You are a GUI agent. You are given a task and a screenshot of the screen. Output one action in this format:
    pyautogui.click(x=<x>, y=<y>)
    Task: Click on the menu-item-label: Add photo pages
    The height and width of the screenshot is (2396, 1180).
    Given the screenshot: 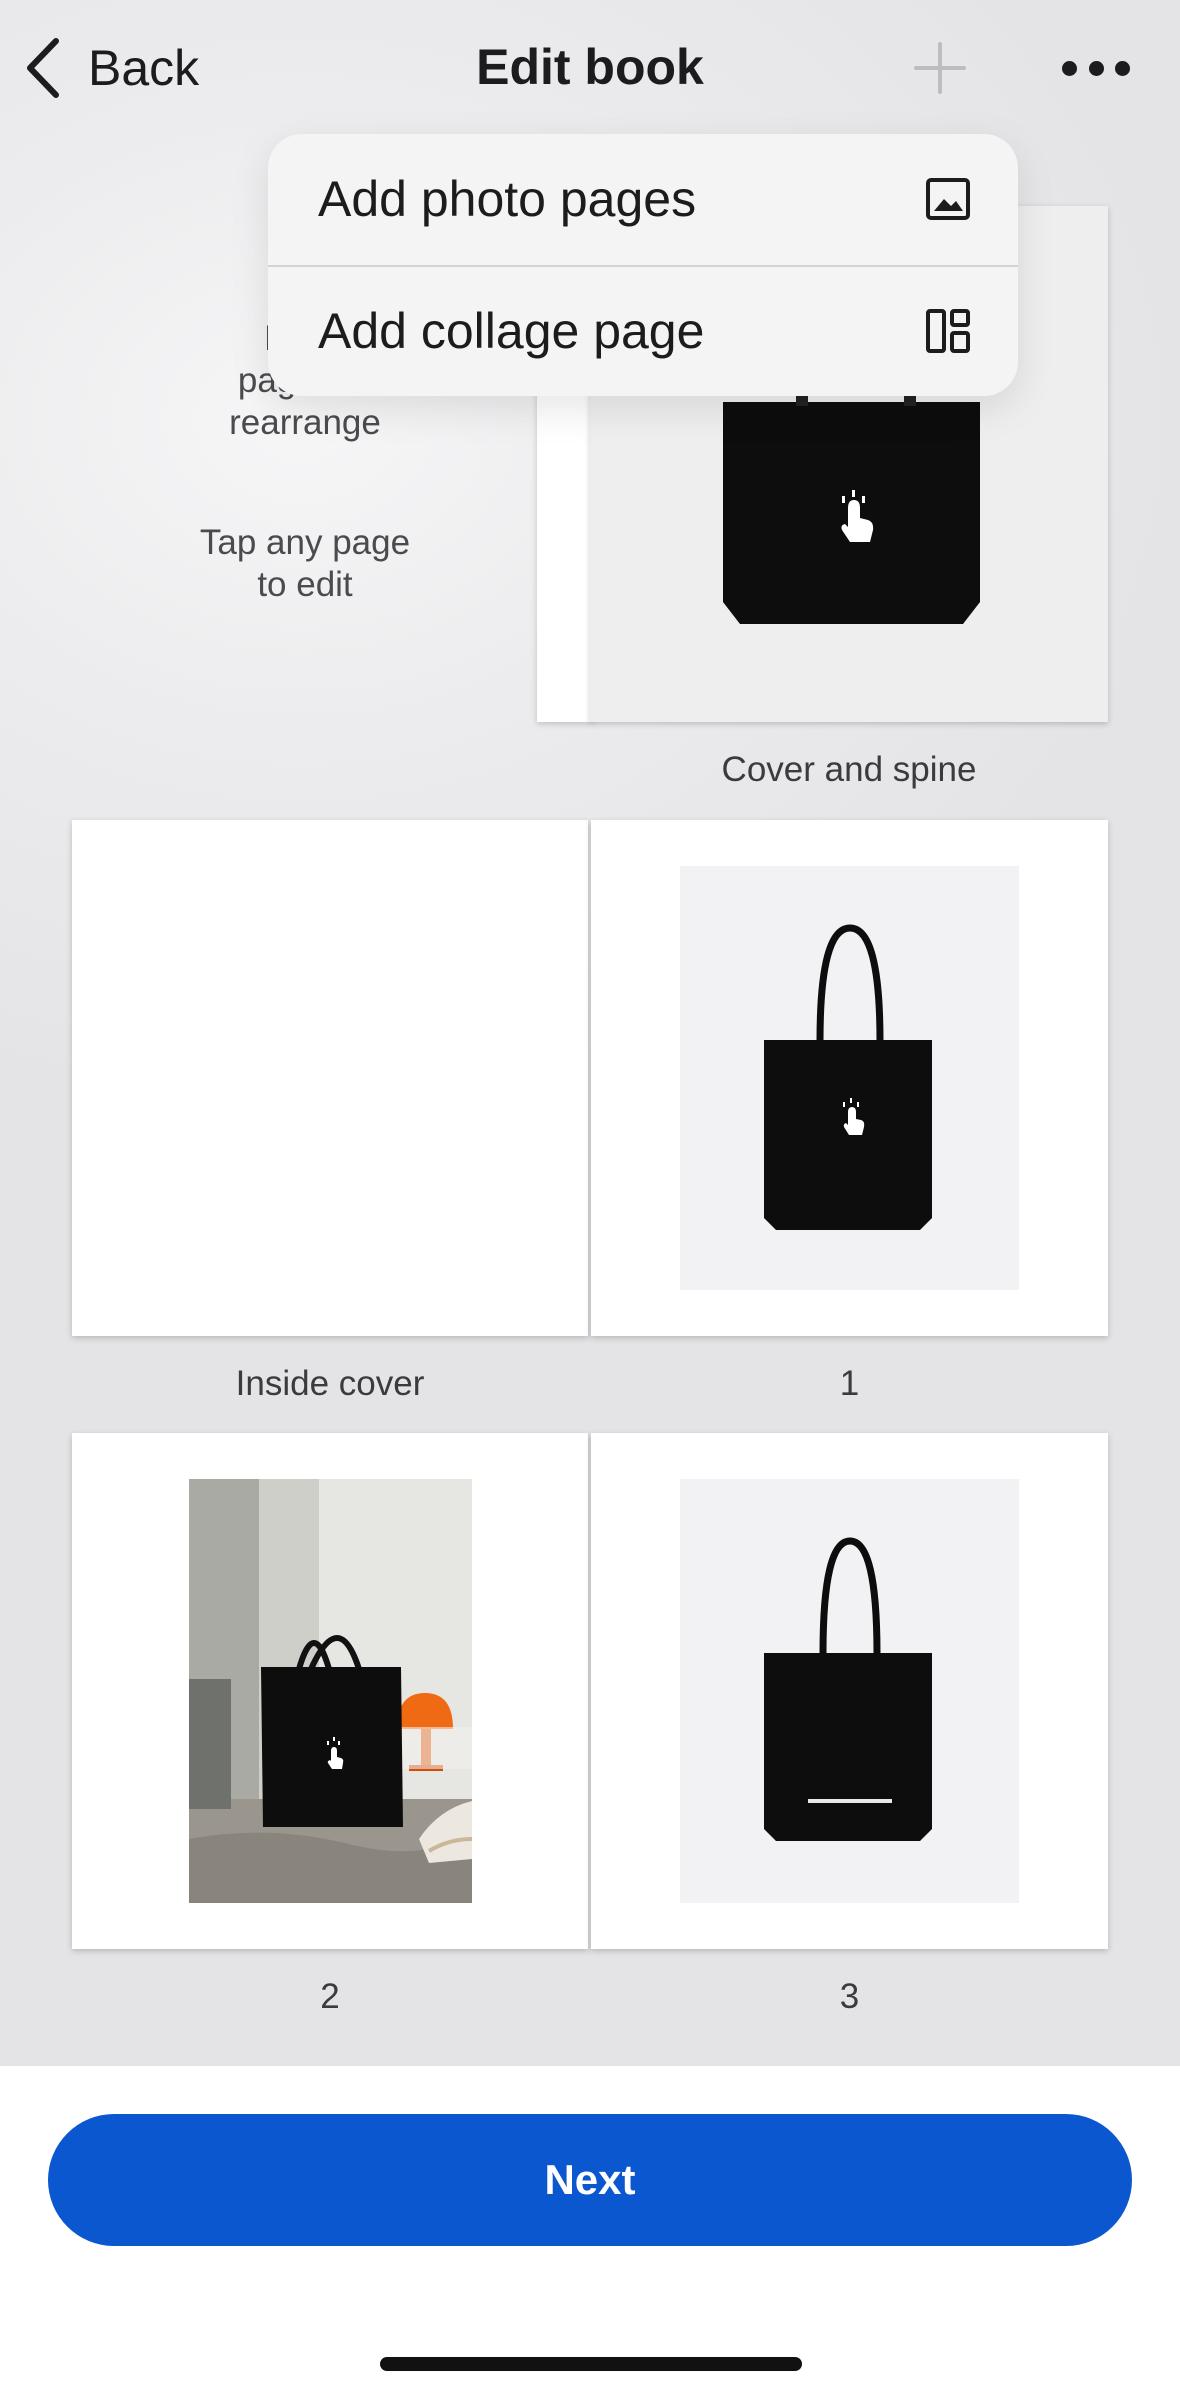 What is the action you would take?
    pyautogui.click(x=507, y=199)
    